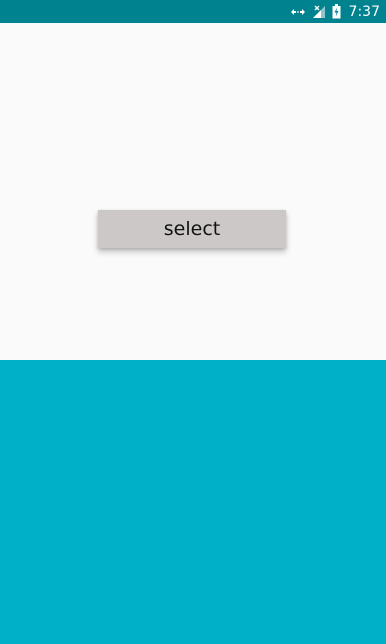 This screenshot has height=644, width=386. I want to click on signal-no-service-icon, so click(319, 12).